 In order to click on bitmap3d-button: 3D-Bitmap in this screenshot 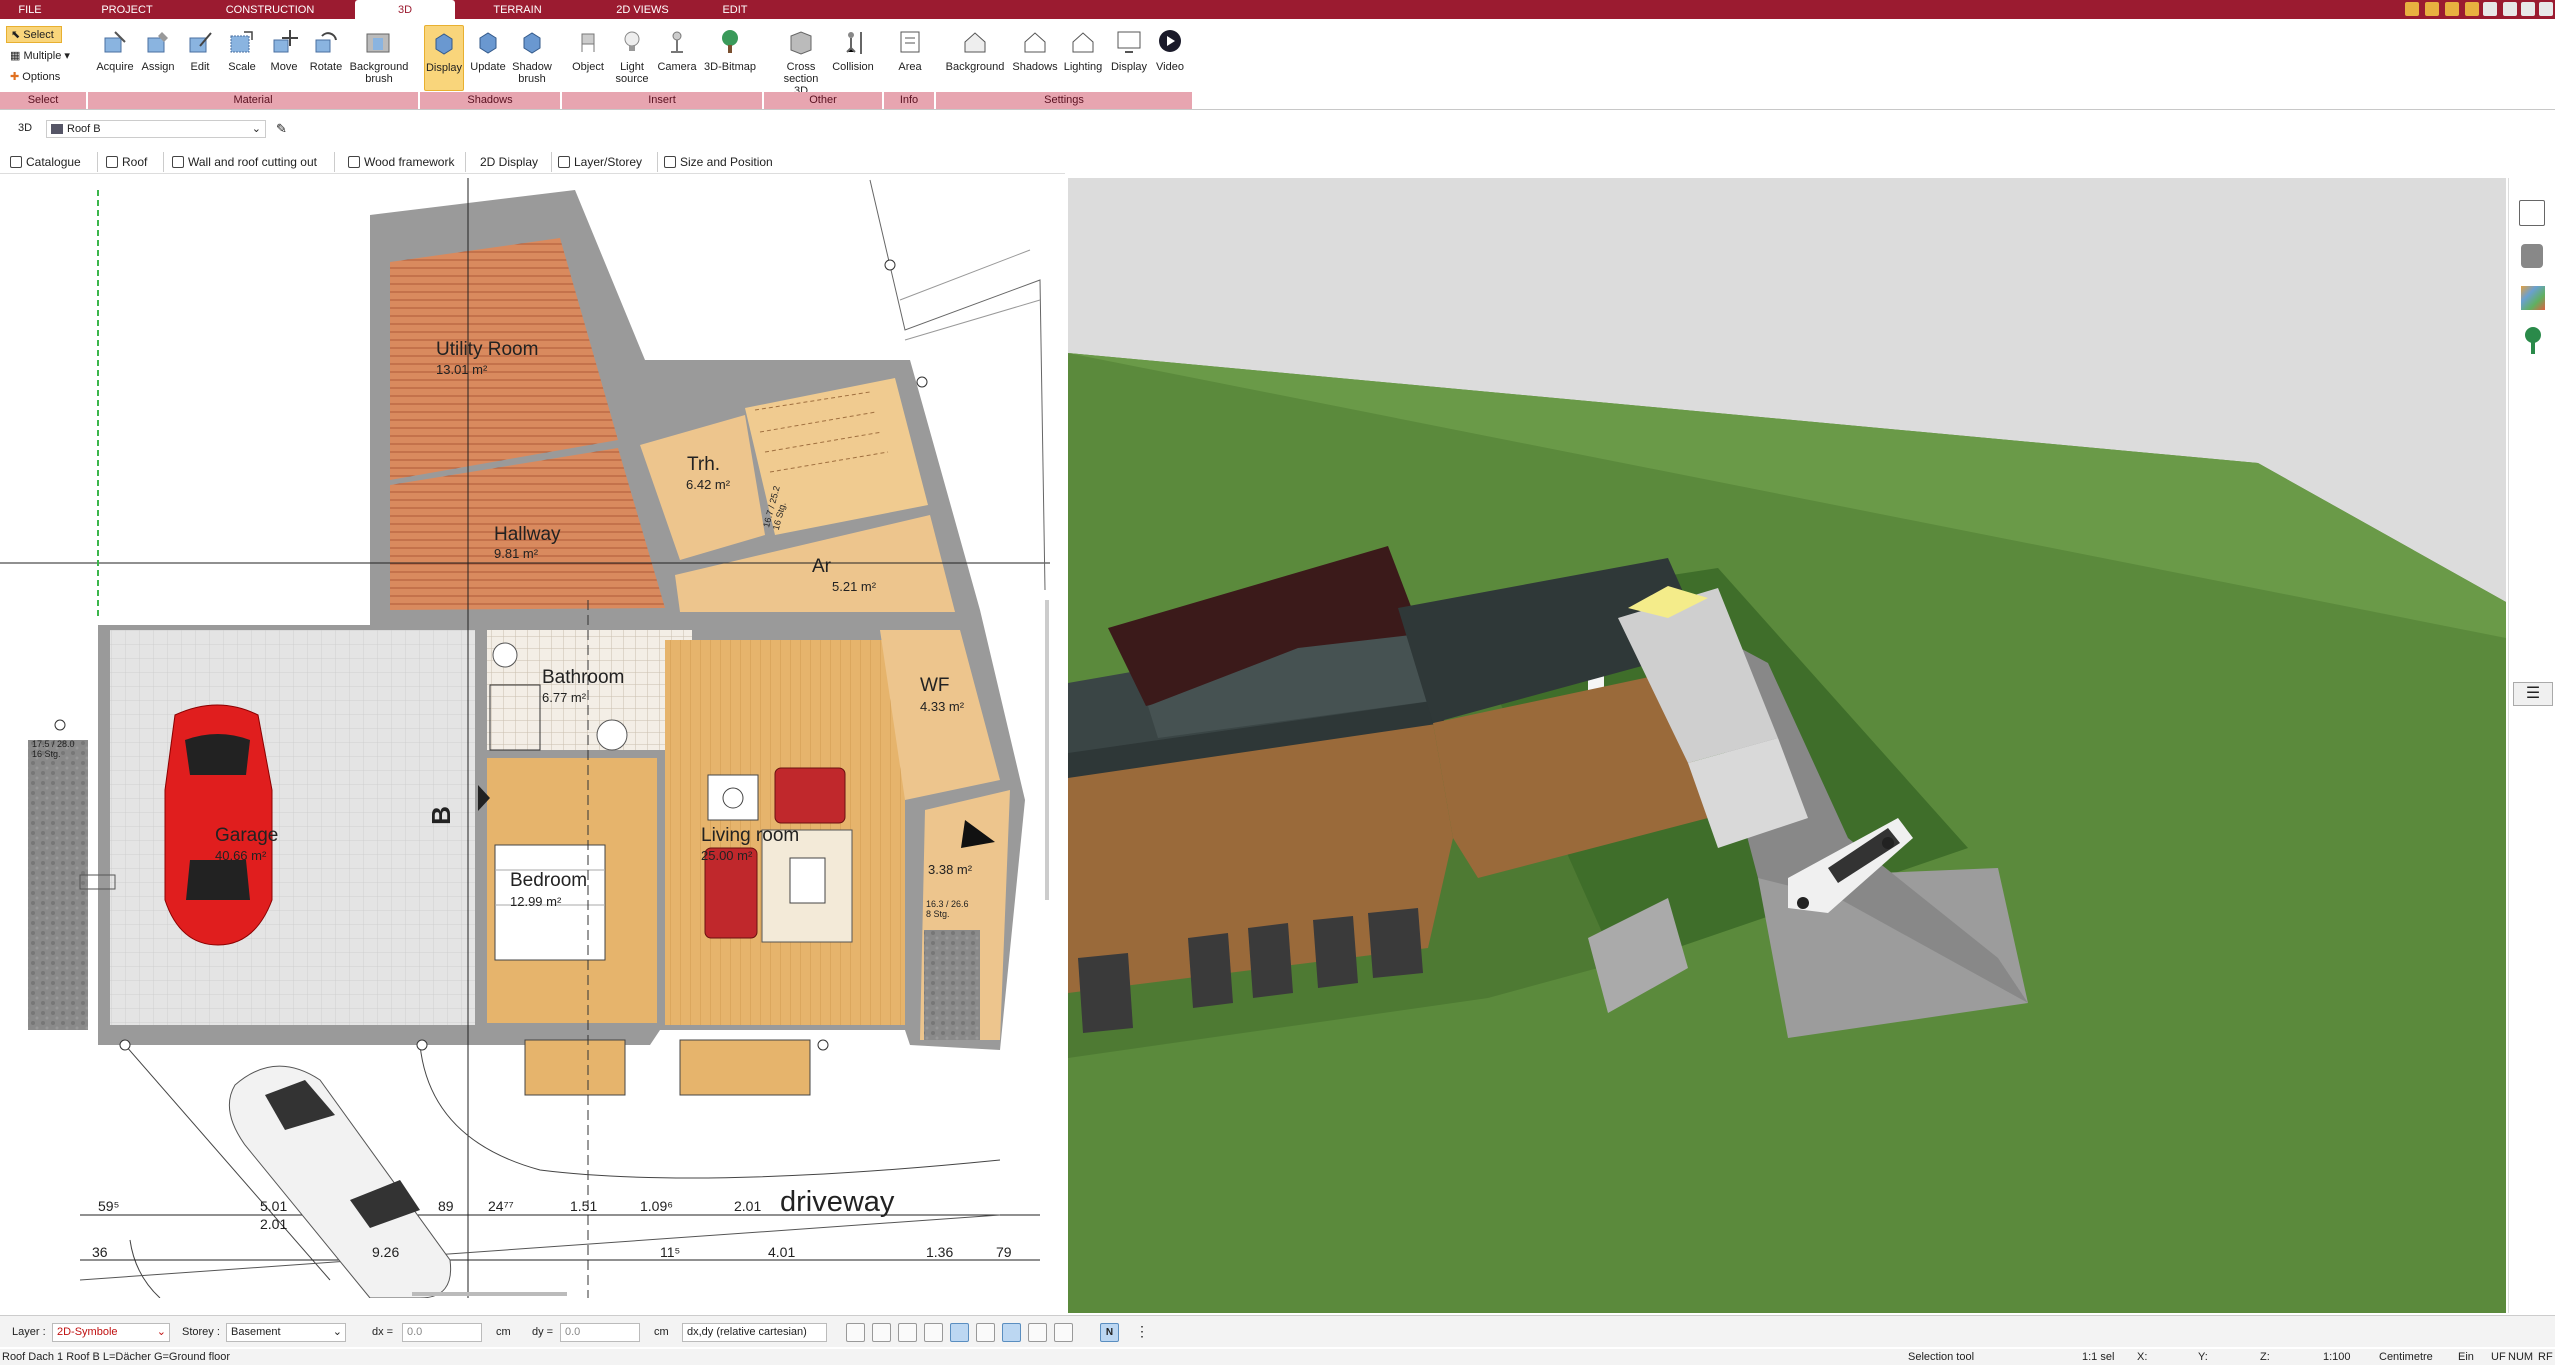, I will do `click(730, 49)`.